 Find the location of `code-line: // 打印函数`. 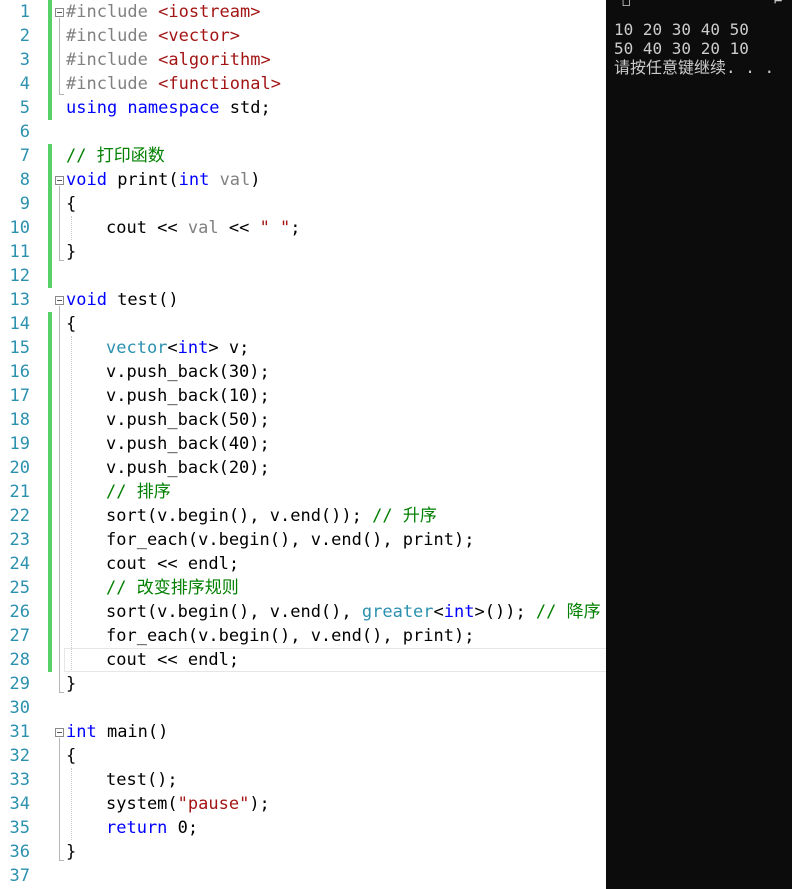

code-line: // 打印函数 is located at coordinates (115, 156).